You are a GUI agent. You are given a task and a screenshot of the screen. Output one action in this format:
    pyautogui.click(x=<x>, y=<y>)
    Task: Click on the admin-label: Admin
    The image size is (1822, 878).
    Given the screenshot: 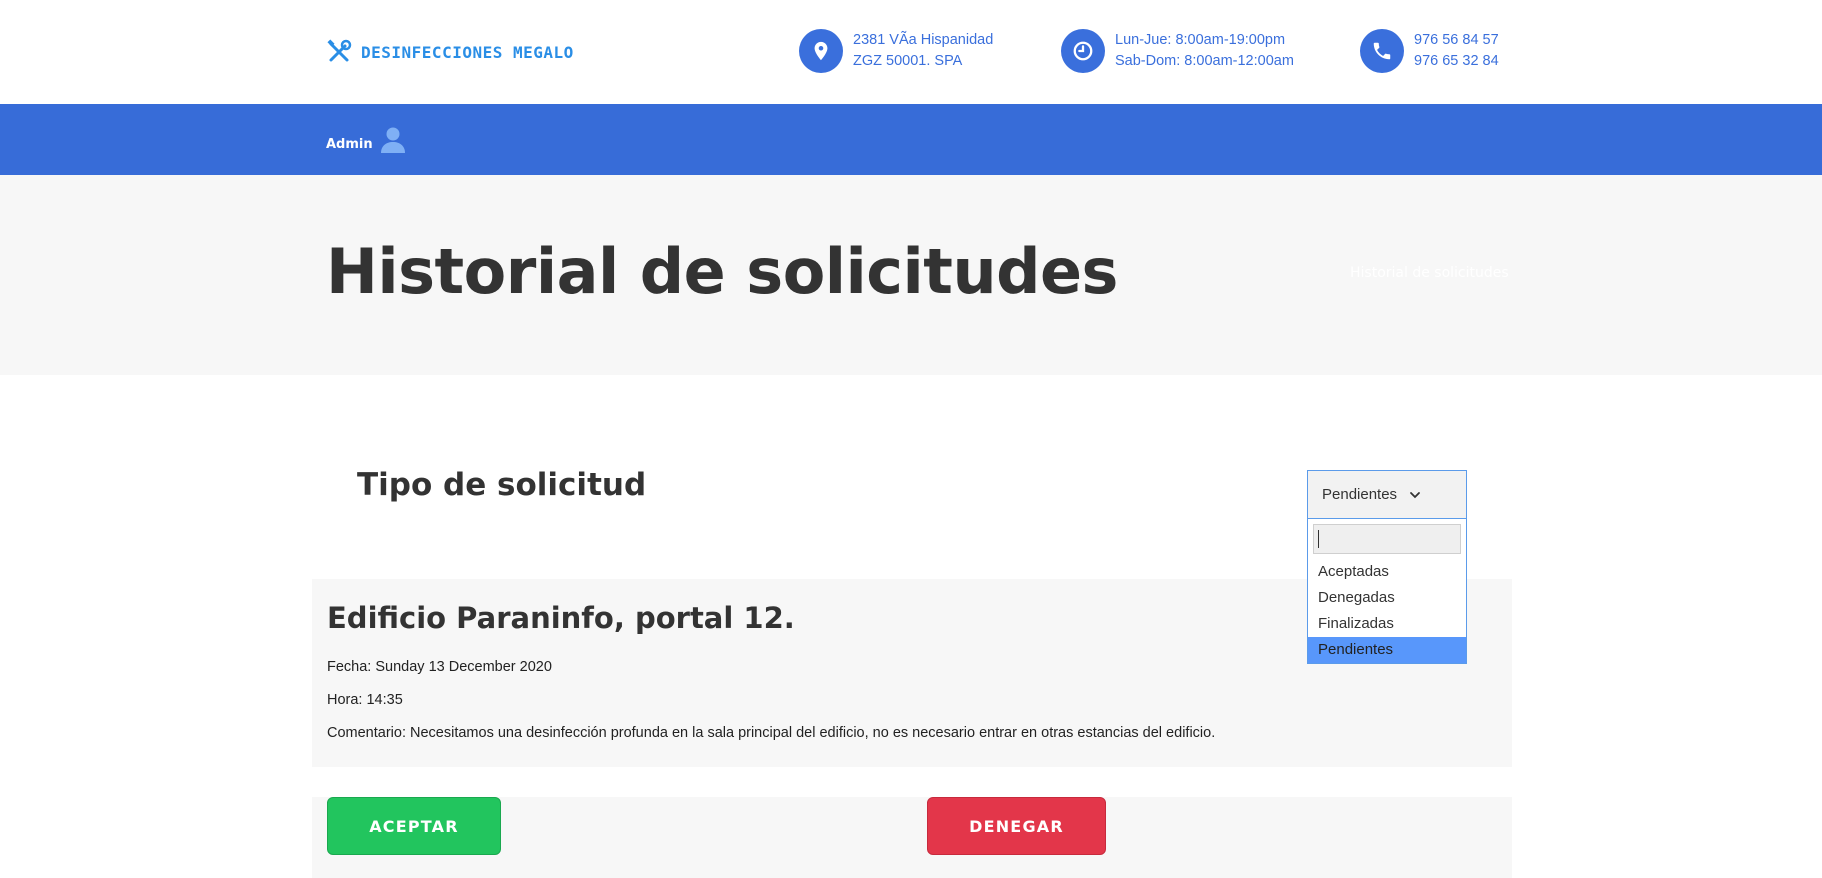 What is the action you would take?
    pyautogui.click(x=349, y=144)
    